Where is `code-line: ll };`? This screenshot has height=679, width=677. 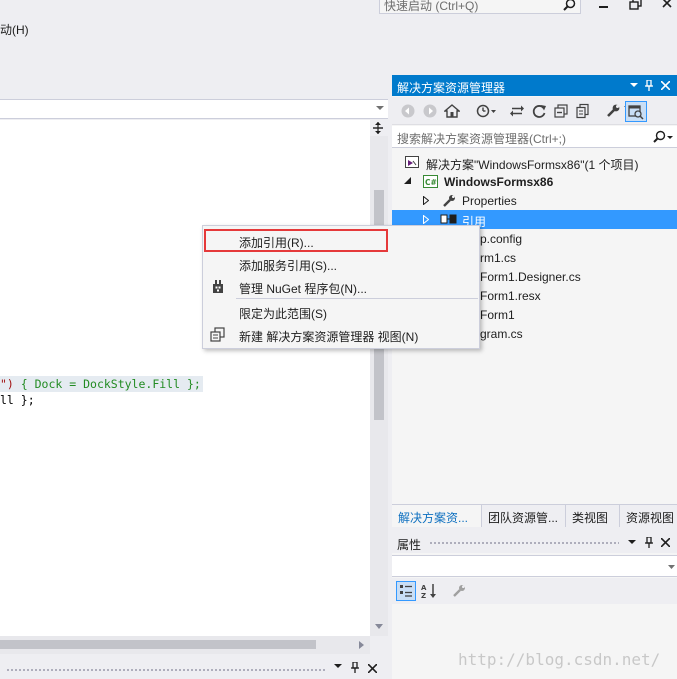
code-line: ll }; is located at coordinates (17, 400).